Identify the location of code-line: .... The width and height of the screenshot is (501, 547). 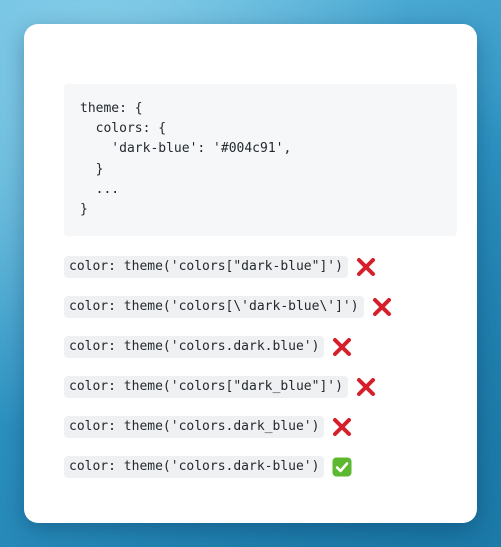
(100, 189).